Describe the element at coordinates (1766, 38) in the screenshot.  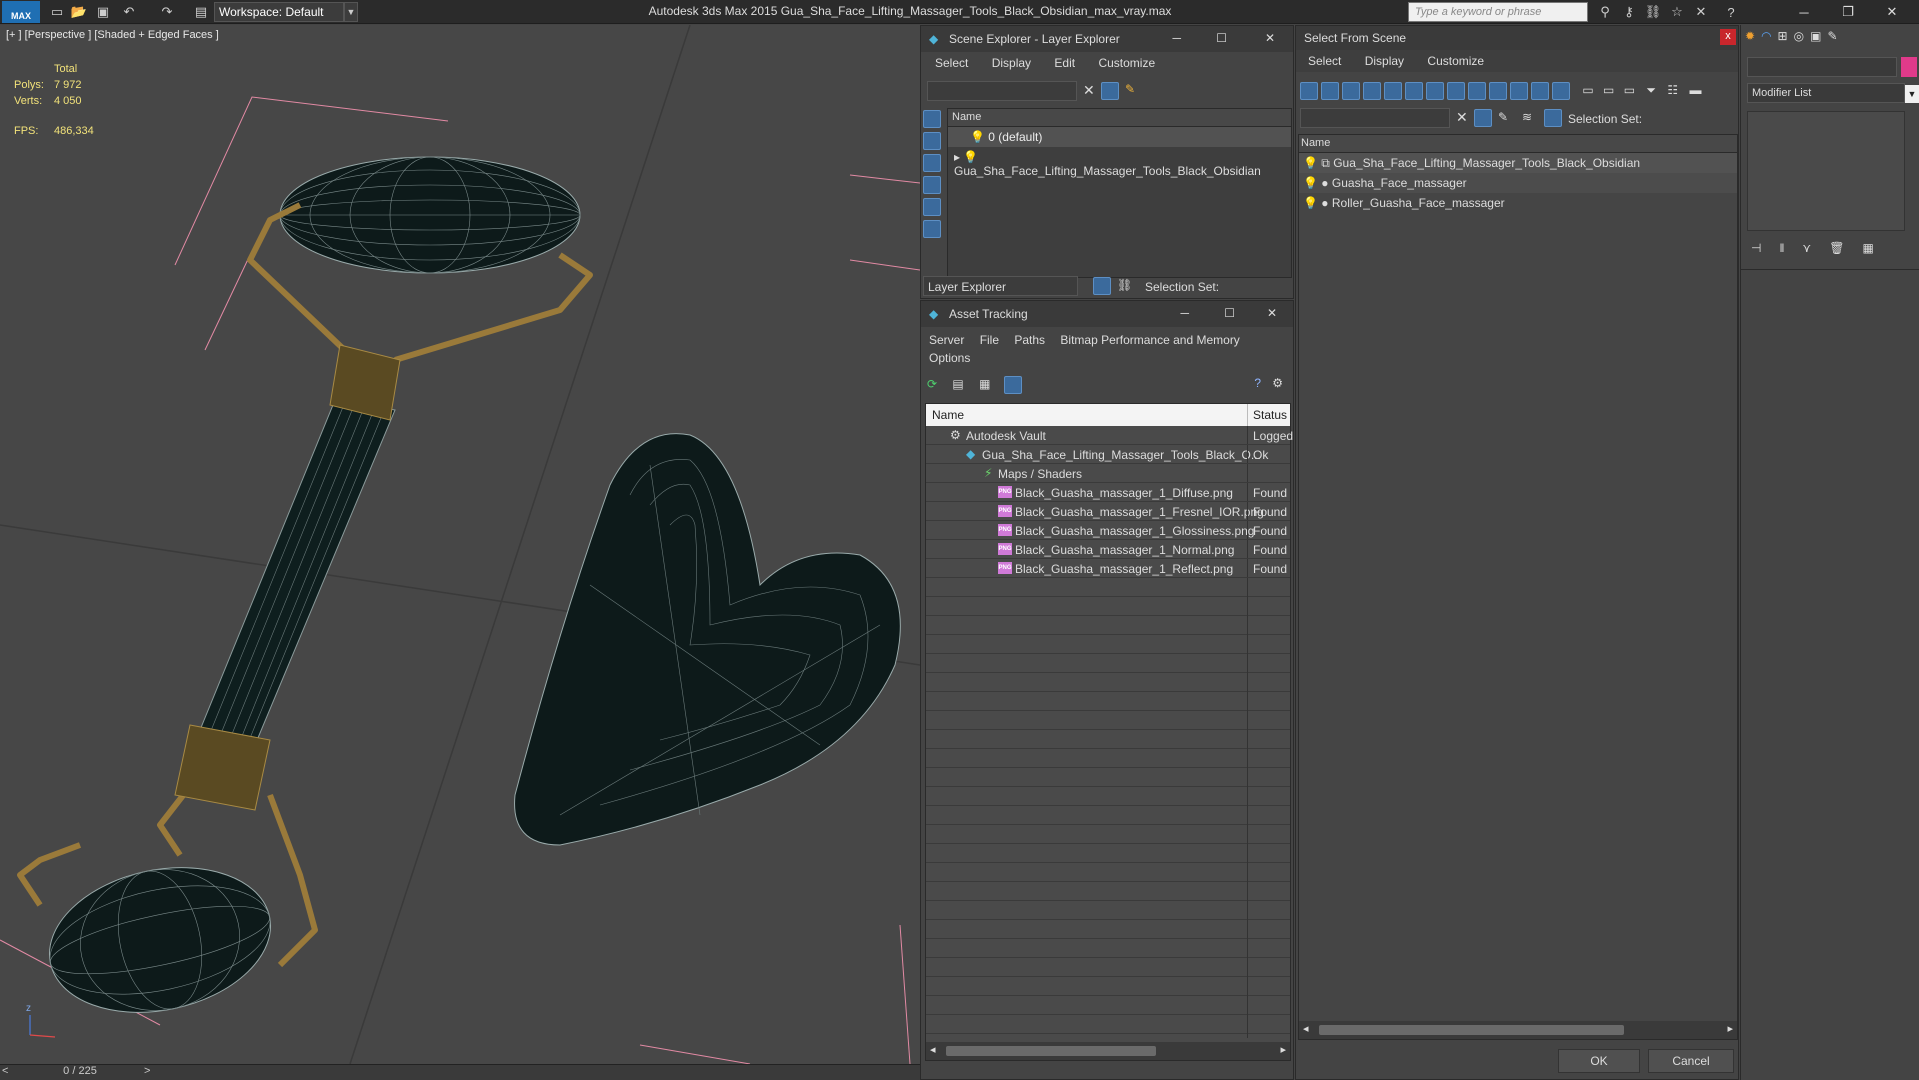
I see `modify-tab-icon: ◠` at that location.